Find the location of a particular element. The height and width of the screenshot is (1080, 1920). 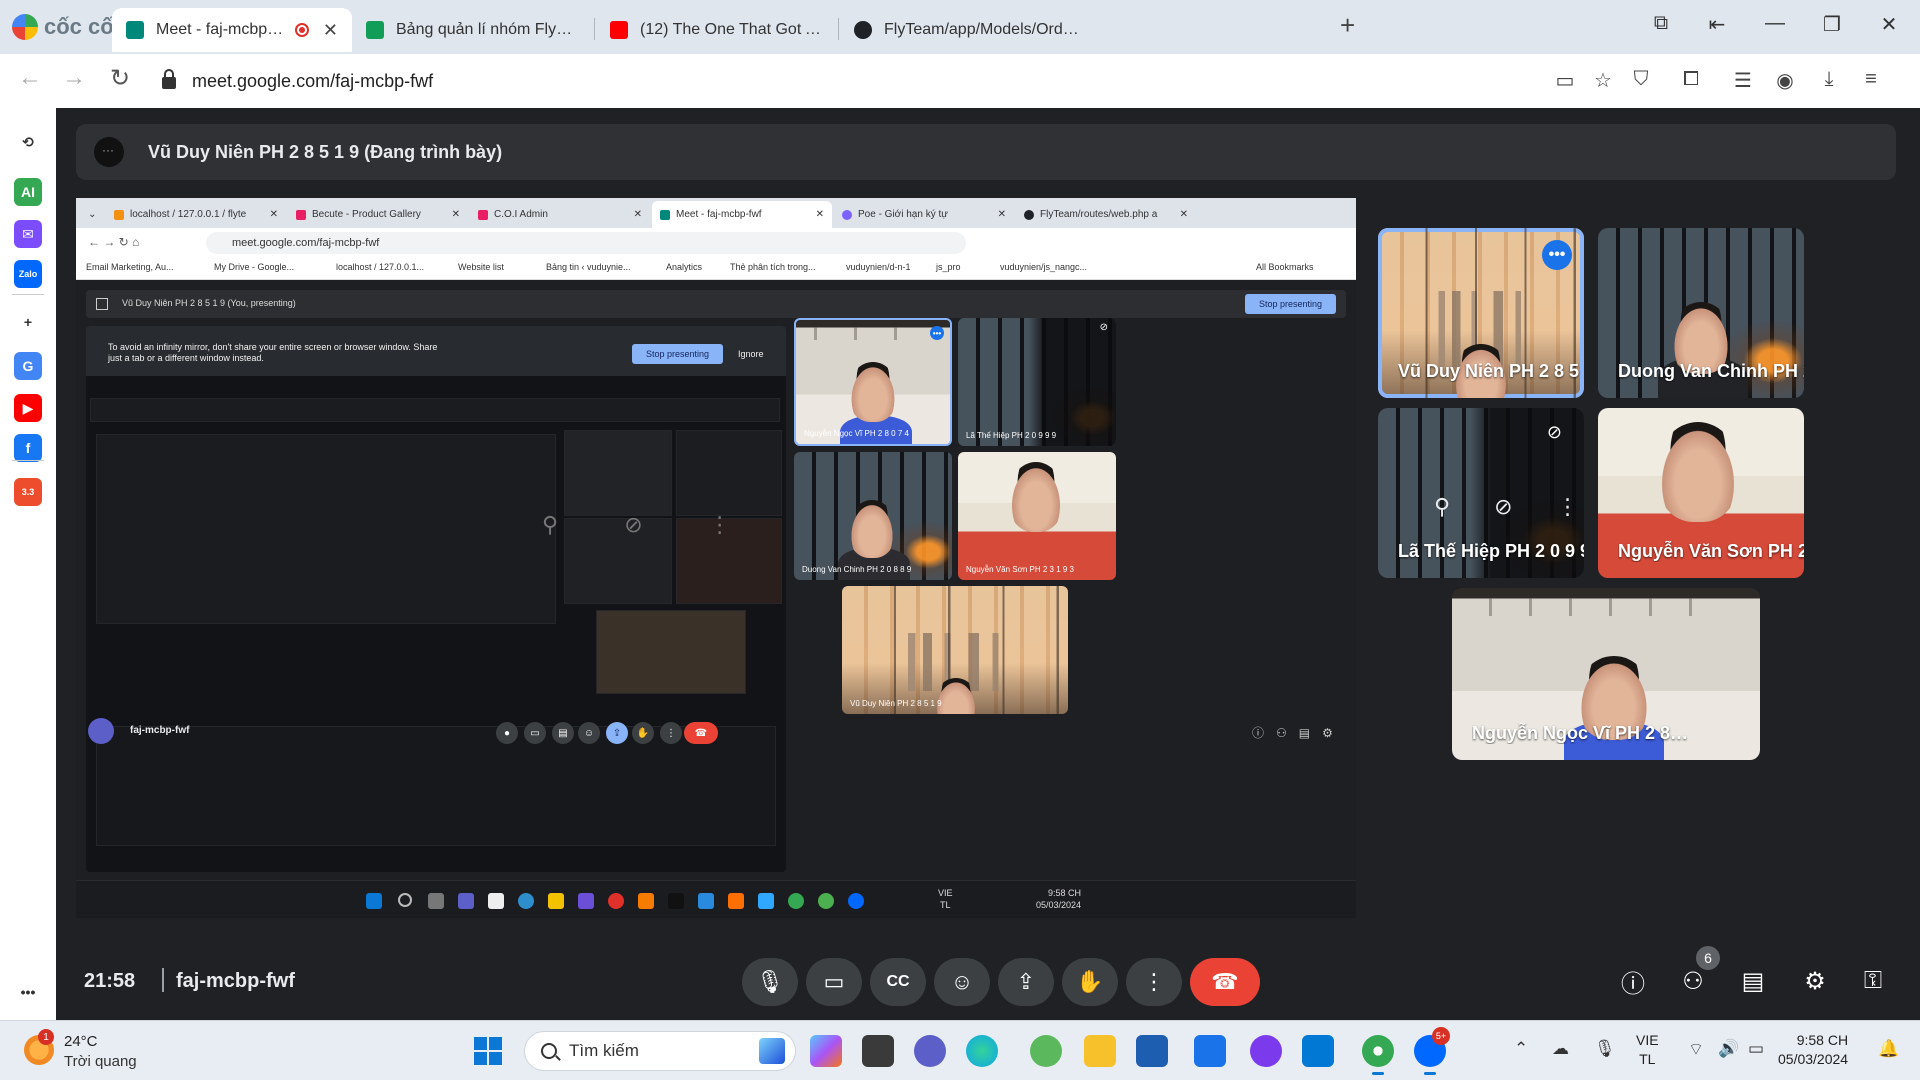

tab-title: FlyTeam/app/Models/Order.php a is located at coordinates (984, 29).